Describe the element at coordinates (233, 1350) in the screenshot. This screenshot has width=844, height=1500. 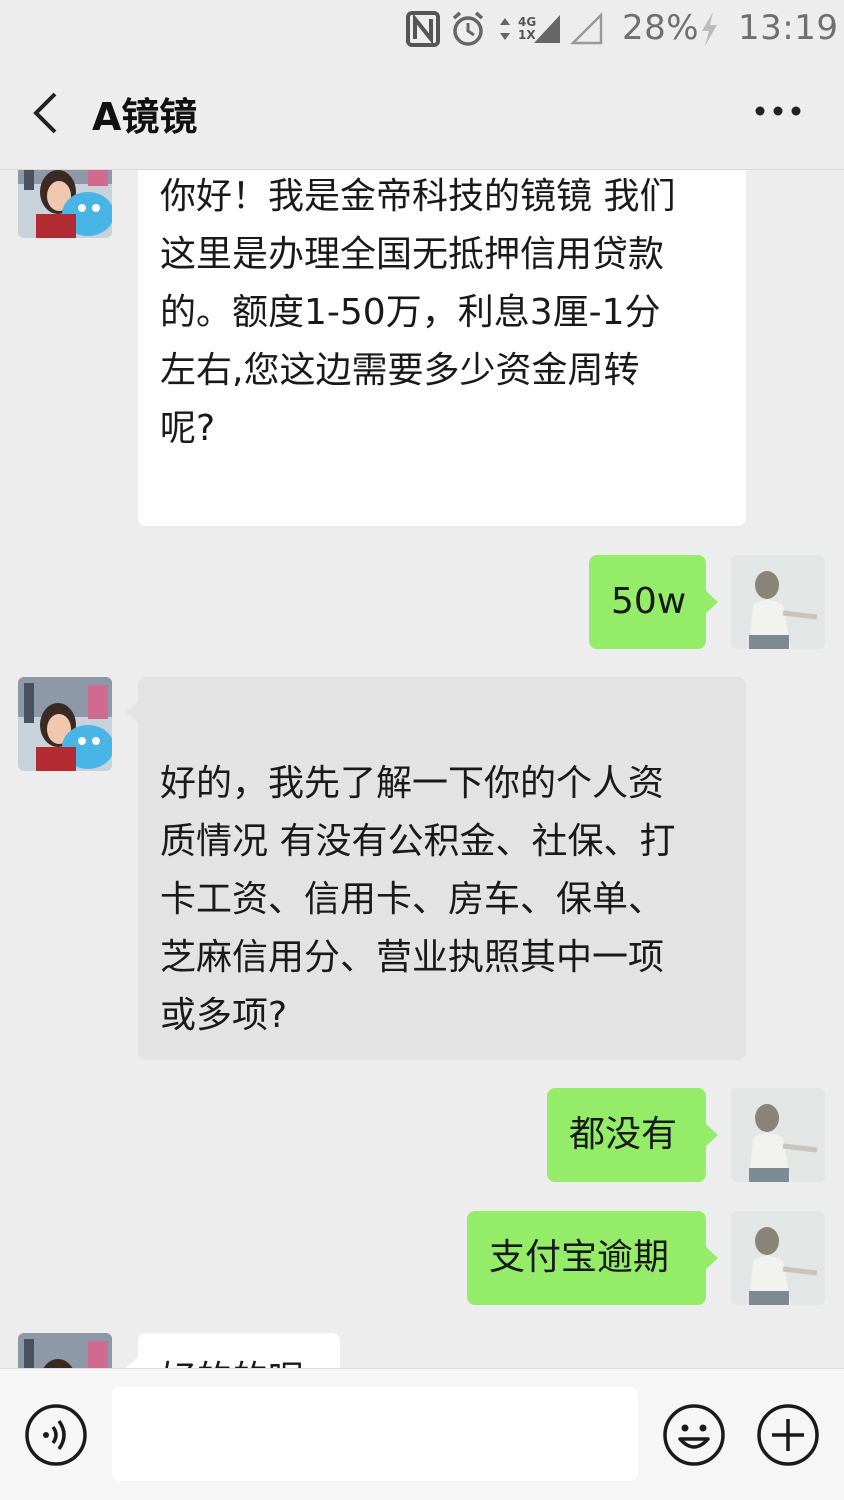
I see `message-bubble-incoming: 好的的呢` at that location.